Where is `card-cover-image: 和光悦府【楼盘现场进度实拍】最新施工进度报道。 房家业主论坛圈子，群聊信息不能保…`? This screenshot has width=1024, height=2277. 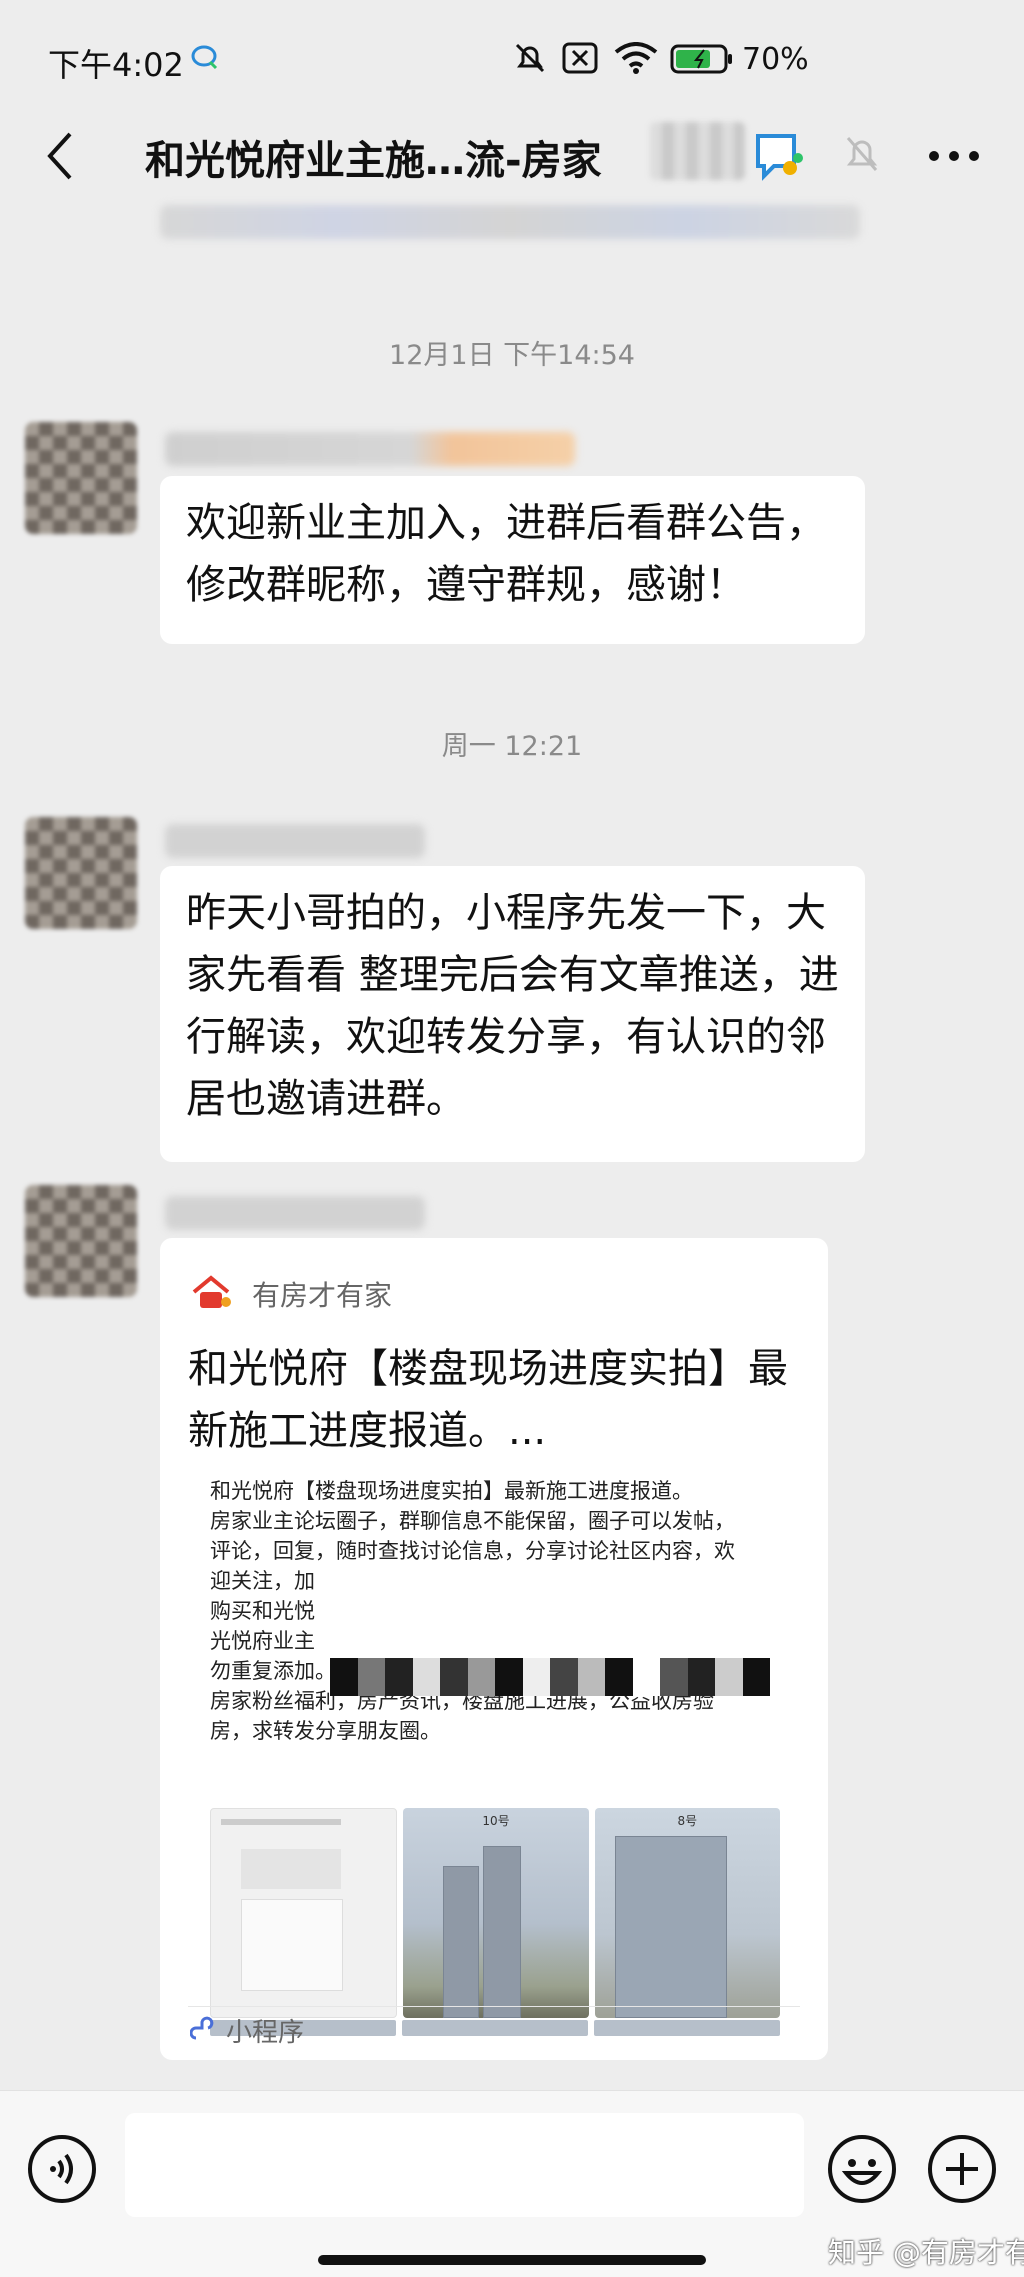
card-cover-image: 和光悦府【楼盘现场进度实拍】最新施工进度报道。 房家业主论坛圈子，群聊信息不能保… is located at coordinates (495, 1761).